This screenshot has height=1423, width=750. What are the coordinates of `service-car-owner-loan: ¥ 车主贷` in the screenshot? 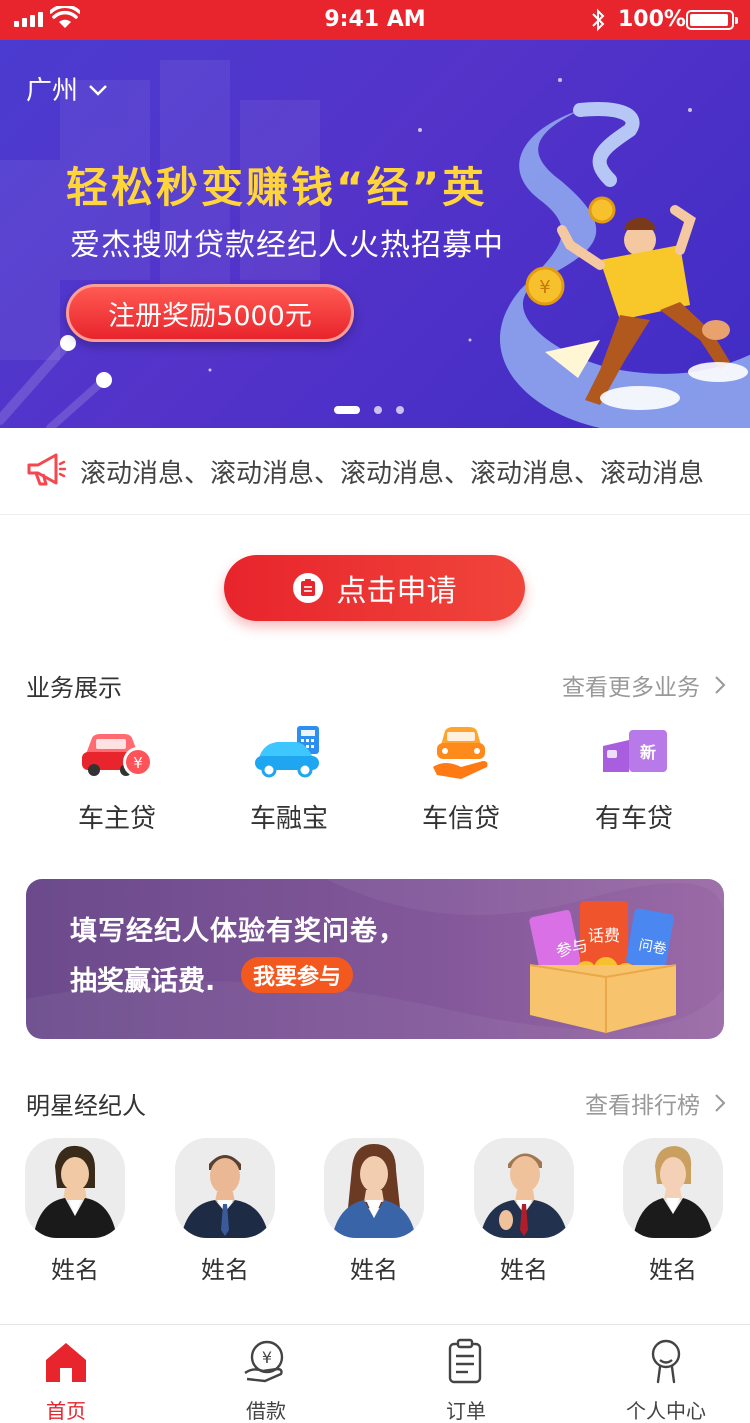 It's located at (117, 777).